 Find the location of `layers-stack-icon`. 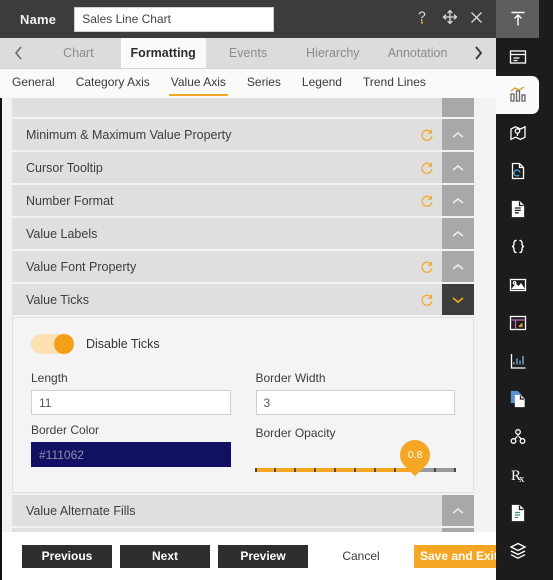

layers-stack-icon is located at coordinates (517, 550).